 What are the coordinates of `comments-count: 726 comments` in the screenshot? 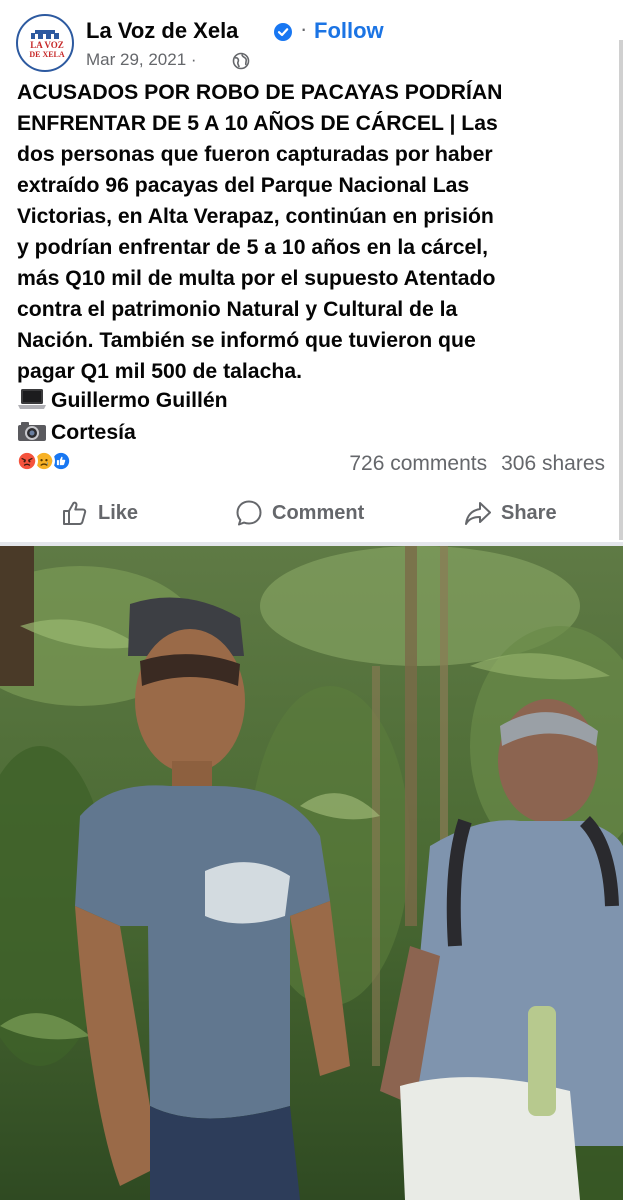 It's located at (418, 463).